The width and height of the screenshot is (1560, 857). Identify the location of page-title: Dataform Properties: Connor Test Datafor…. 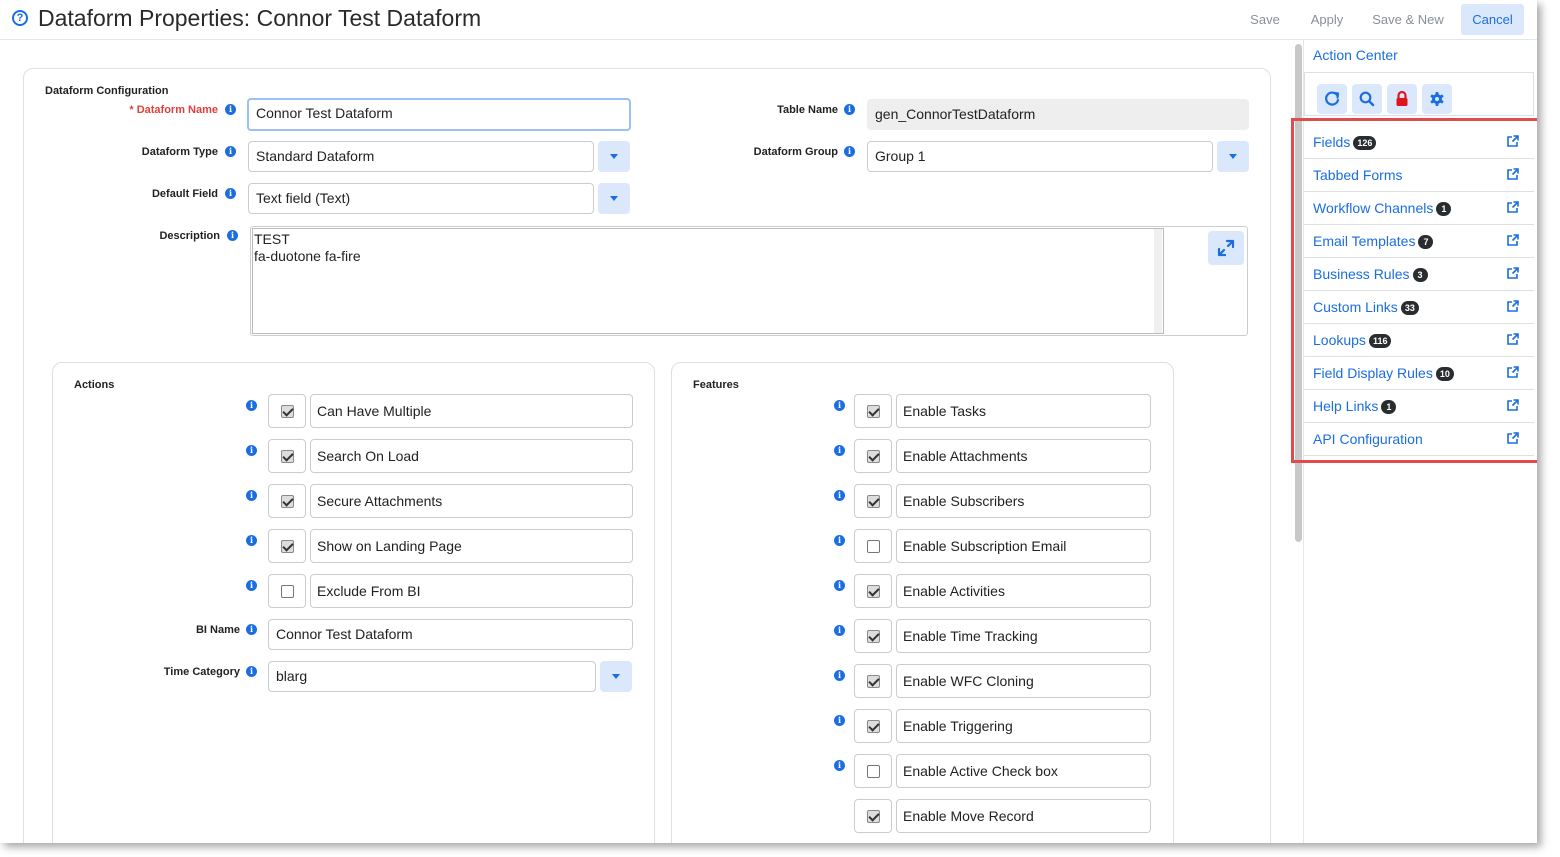
(260, 18).